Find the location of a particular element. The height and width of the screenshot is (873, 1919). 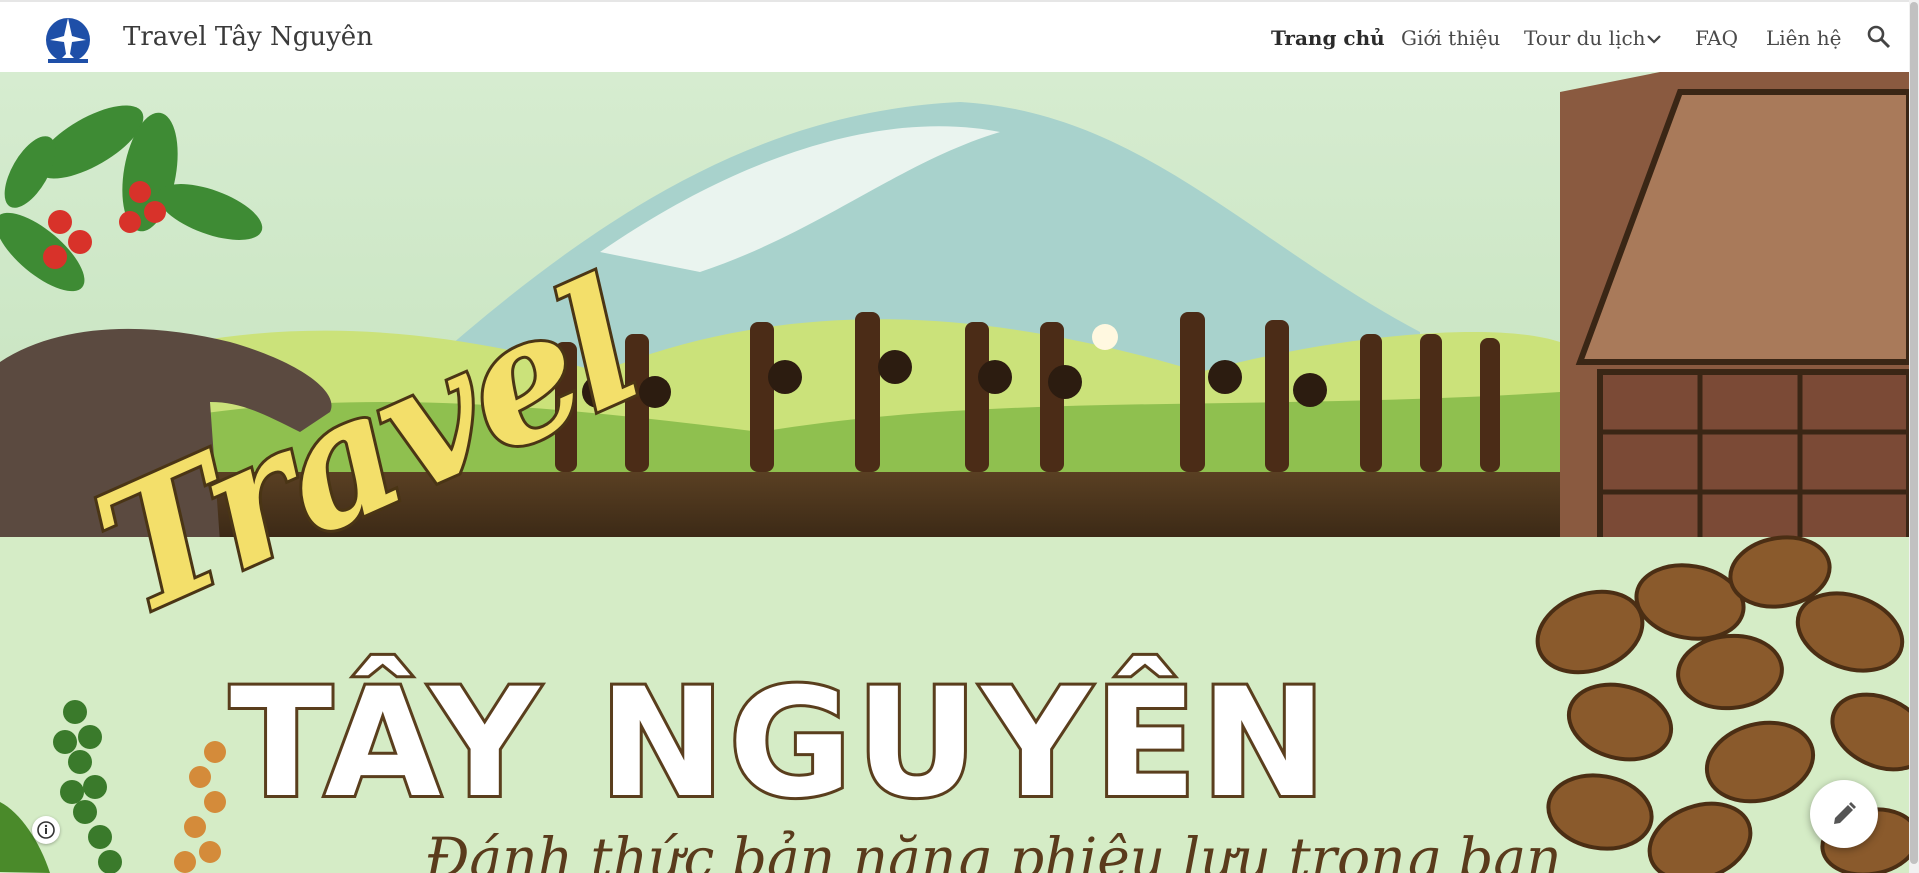

hero-tagline: Đánh thức bản năng phiêu lưu trong bạn is located at coordinates (993, 849).